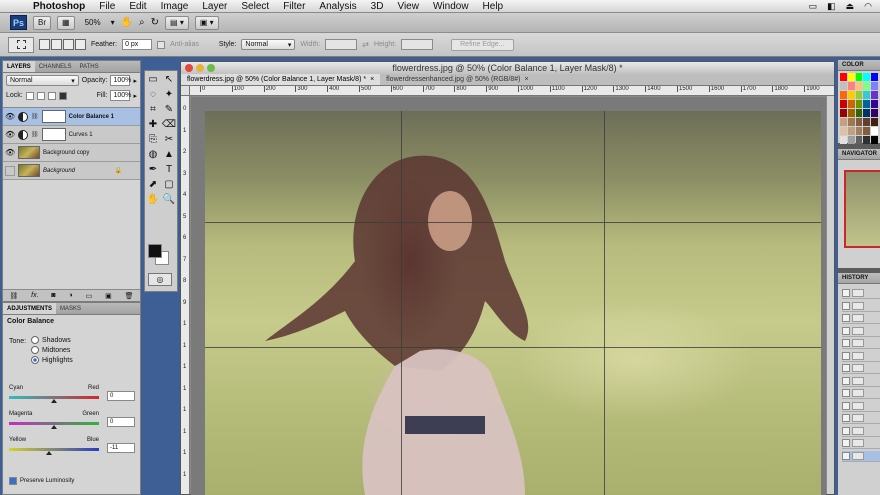 This screenshot has width=880, height=495. Describe the element at coordinates (868, 6) in the screenshot. I see `wifi-icon: ◠` at that location.